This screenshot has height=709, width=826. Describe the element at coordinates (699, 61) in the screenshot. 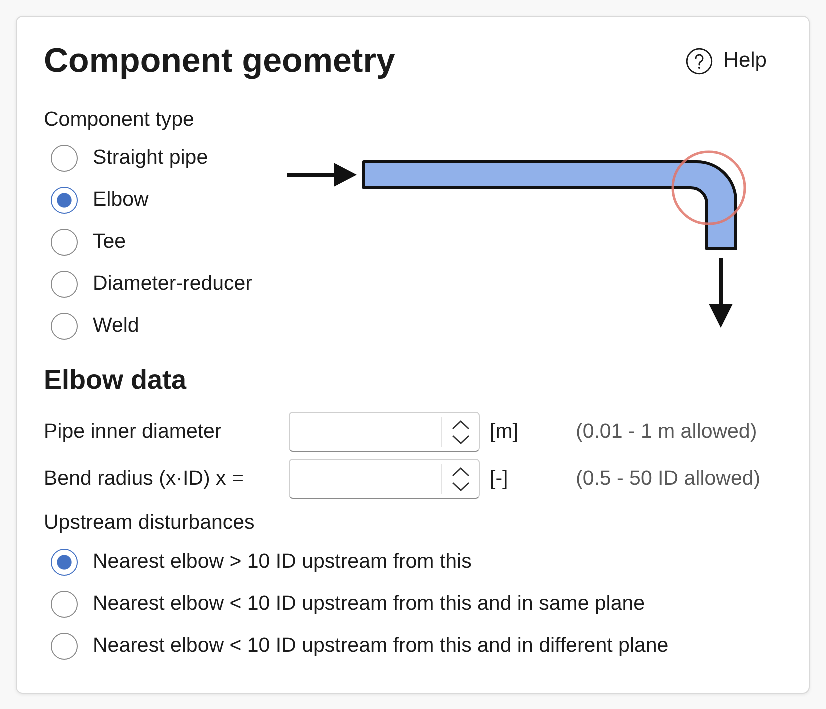

I see `help-icon` at that location.